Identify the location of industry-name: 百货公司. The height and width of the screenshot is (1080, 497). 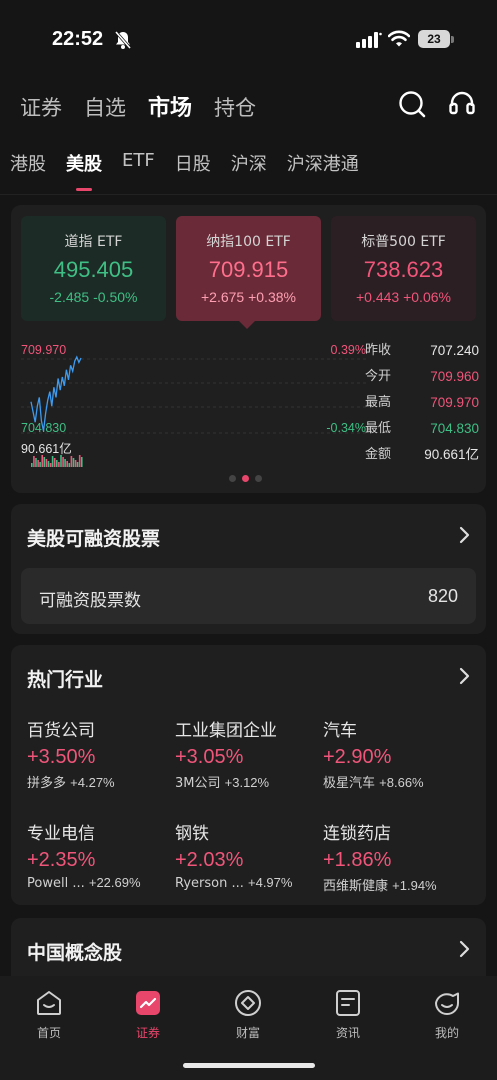
(61, 731).